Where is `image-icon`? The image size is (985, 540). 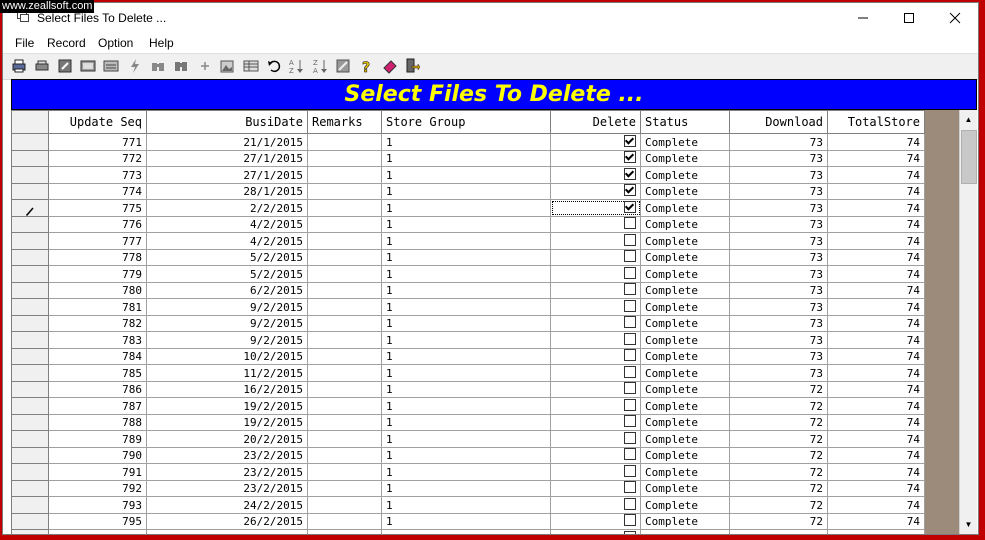 image-icon is located at coordinates (227, 66).